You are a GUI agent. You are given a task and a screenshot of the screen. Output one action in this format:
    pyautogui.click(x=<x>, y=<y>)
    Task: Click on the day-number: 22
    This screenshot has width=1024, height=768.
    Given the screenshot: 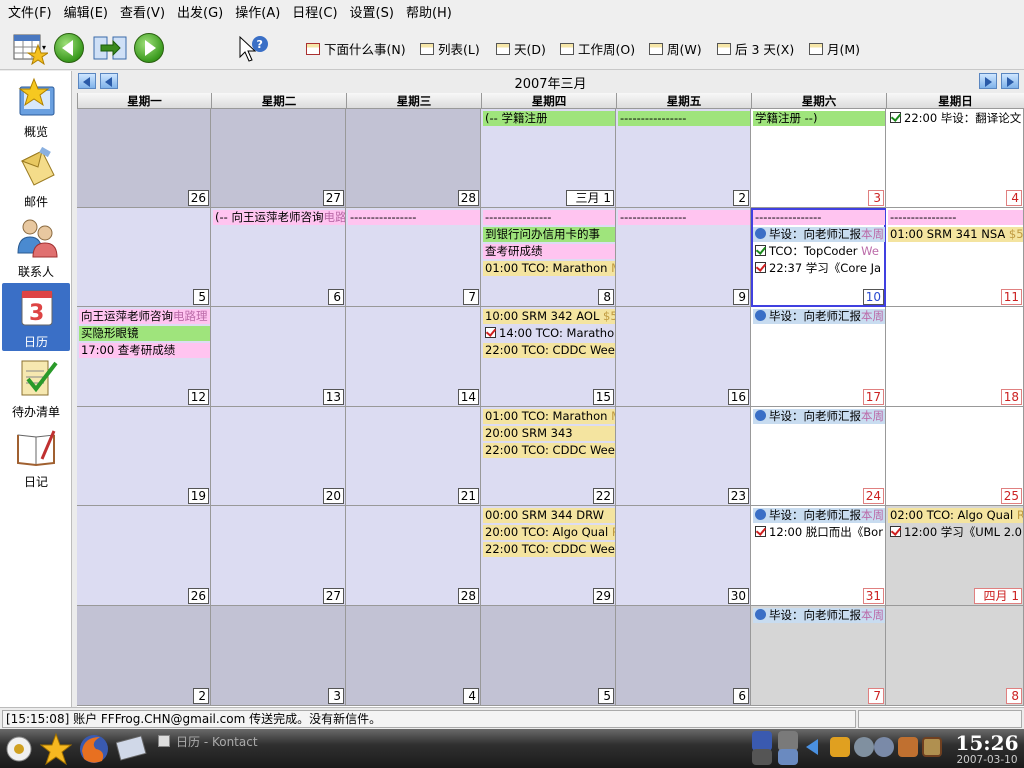 What is the action you would take?
    pyautogui.click(x=603, y=496)
    